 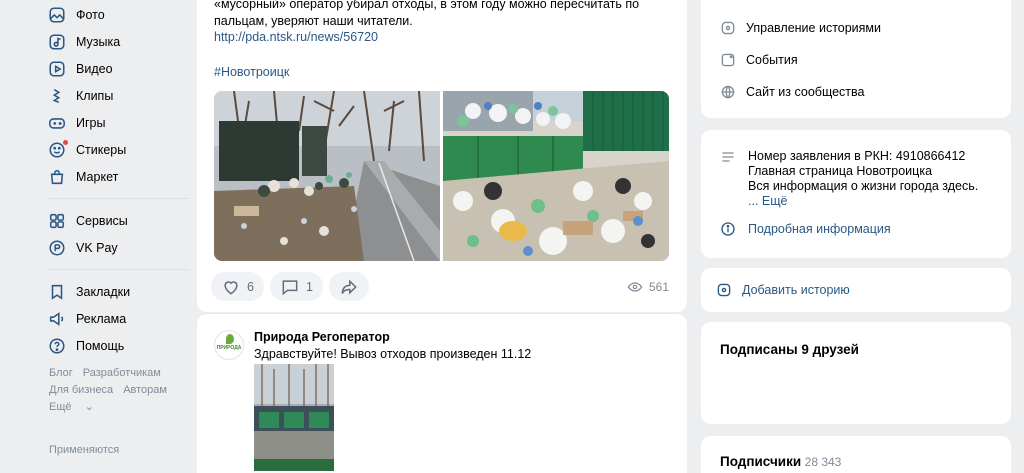 I want to click on avatar-text: ПРИРОДА, so click(x=229, y=348).